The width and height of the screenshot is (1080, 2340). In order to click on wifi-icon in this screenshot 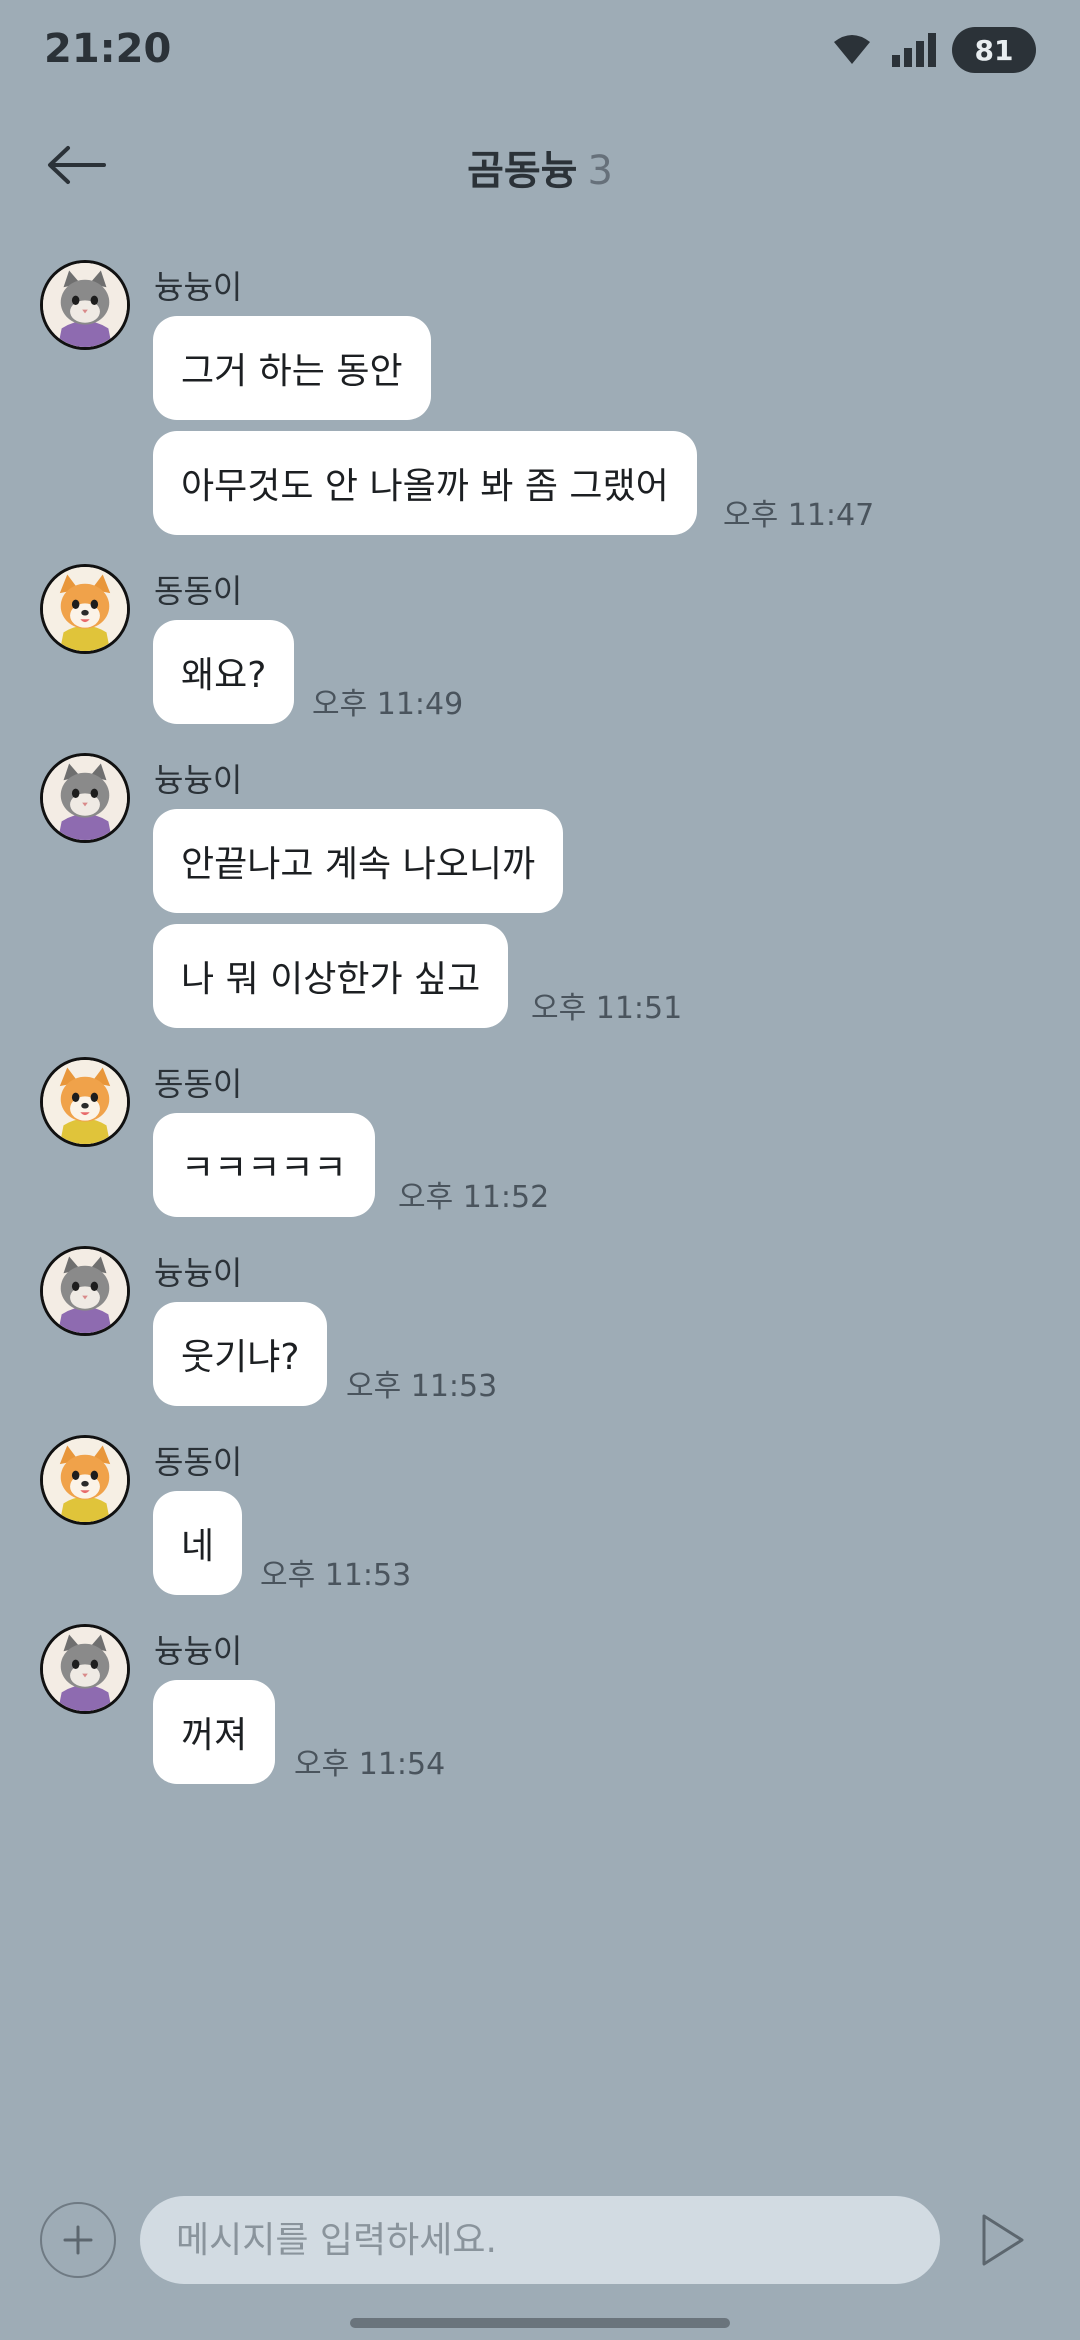, I will do `click(852, 49)`.